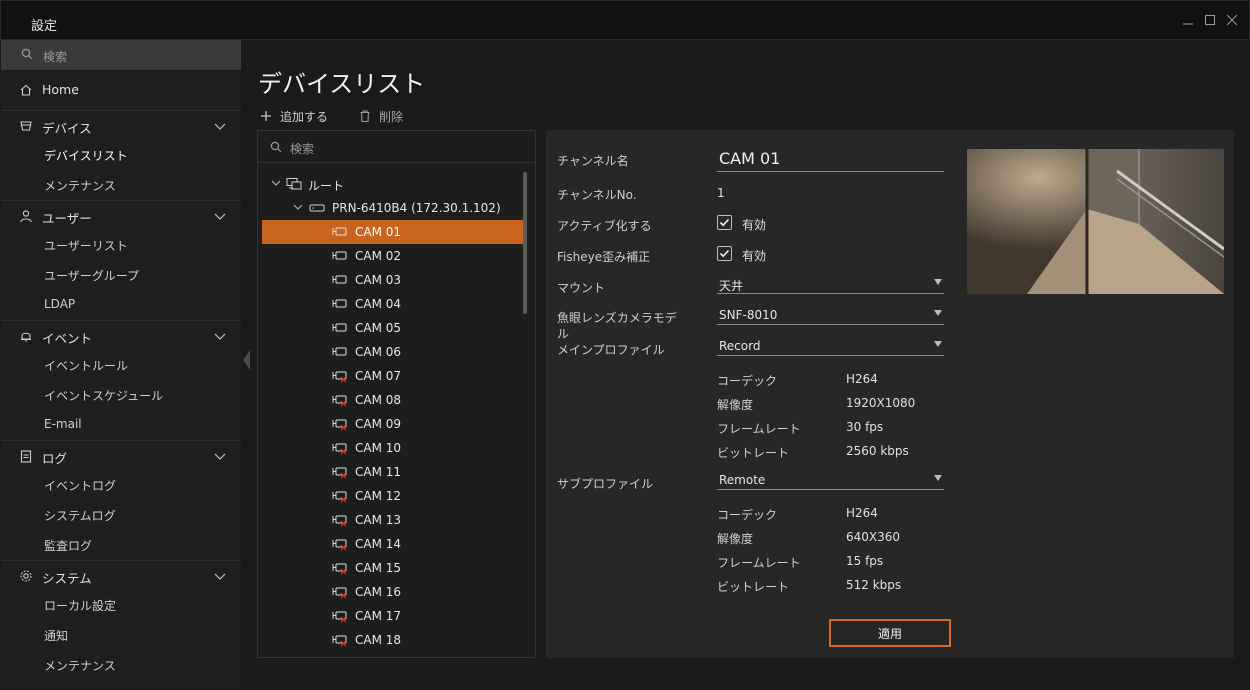  Describe the element at coordinates (604, 257) in the screenshot. I see `fisheye-label: Fisheye歪み補正` at that location.